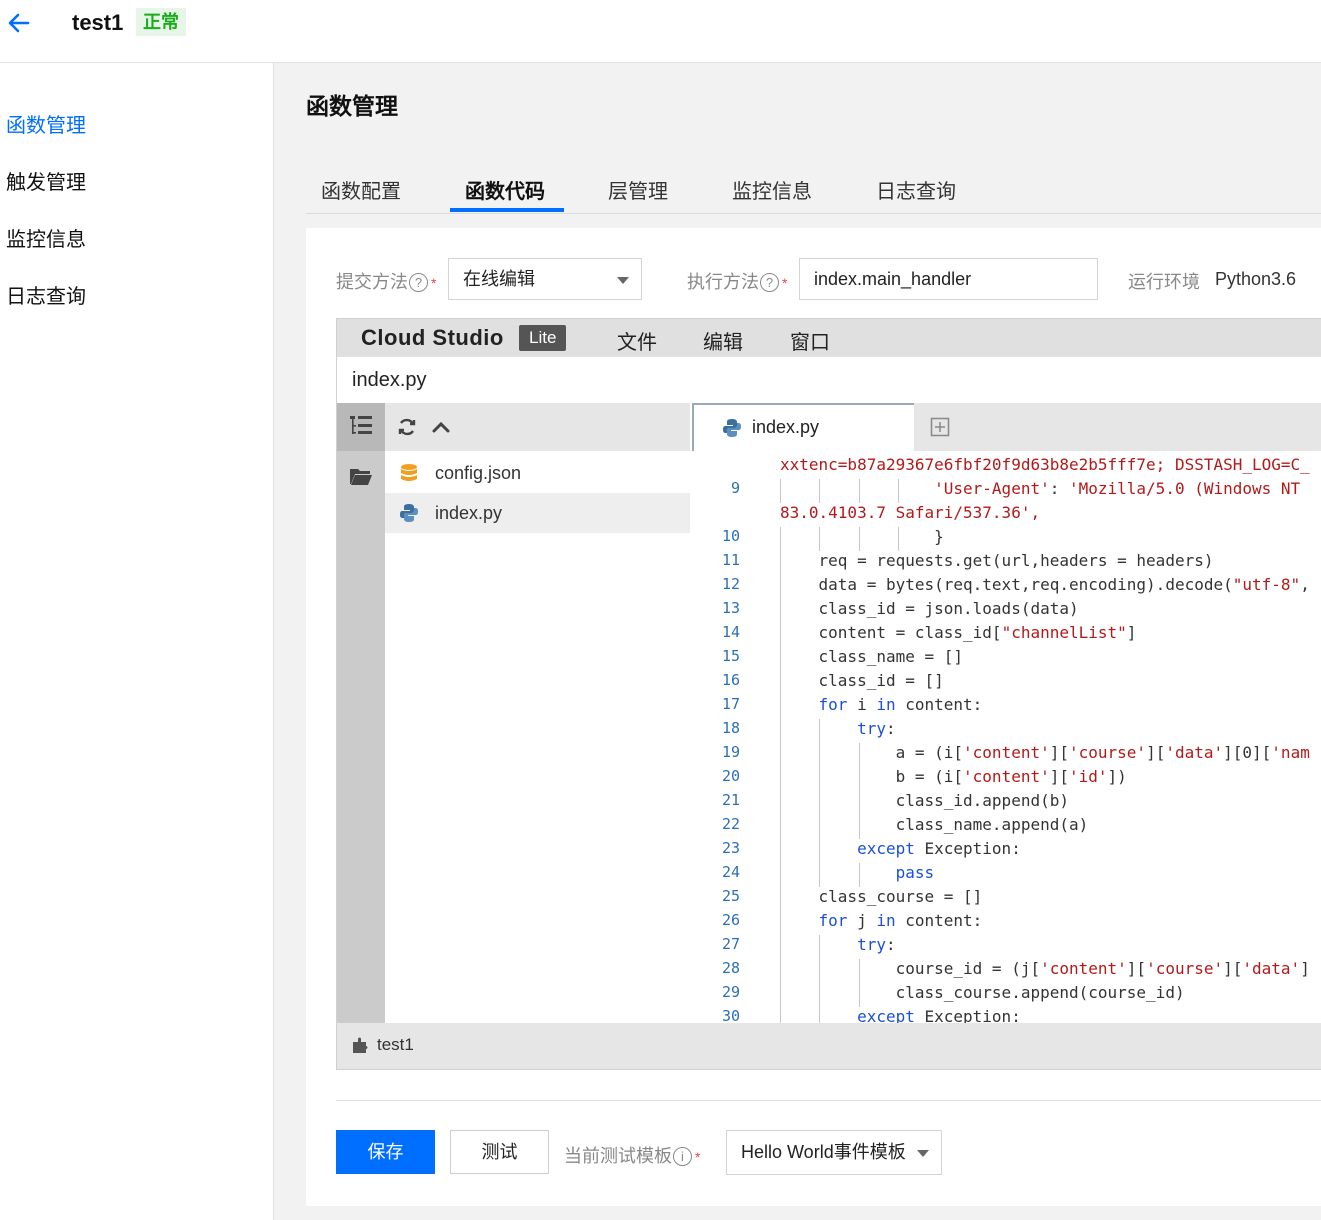 This screenshot has width=1321, height=1220. What do you see at coordinates (735, 488) in the screenshot?
I see `line-number: 9` at bounding box center [735, 488].